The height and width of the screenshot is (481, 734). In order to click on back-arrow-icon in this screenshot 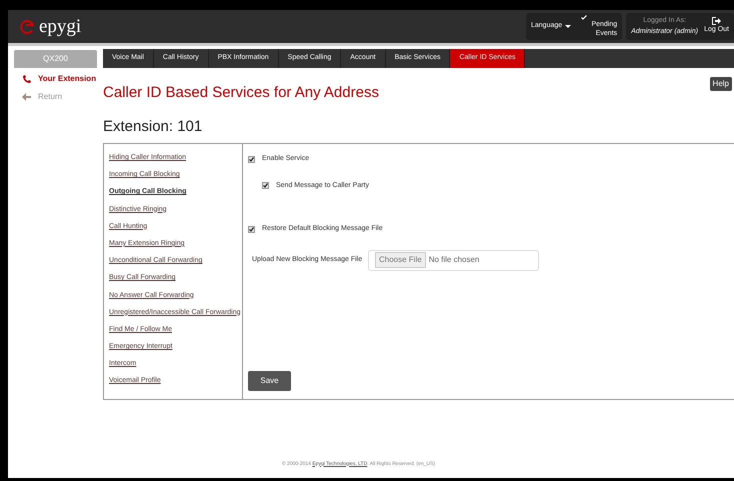, I will do `click(26, 97)`.